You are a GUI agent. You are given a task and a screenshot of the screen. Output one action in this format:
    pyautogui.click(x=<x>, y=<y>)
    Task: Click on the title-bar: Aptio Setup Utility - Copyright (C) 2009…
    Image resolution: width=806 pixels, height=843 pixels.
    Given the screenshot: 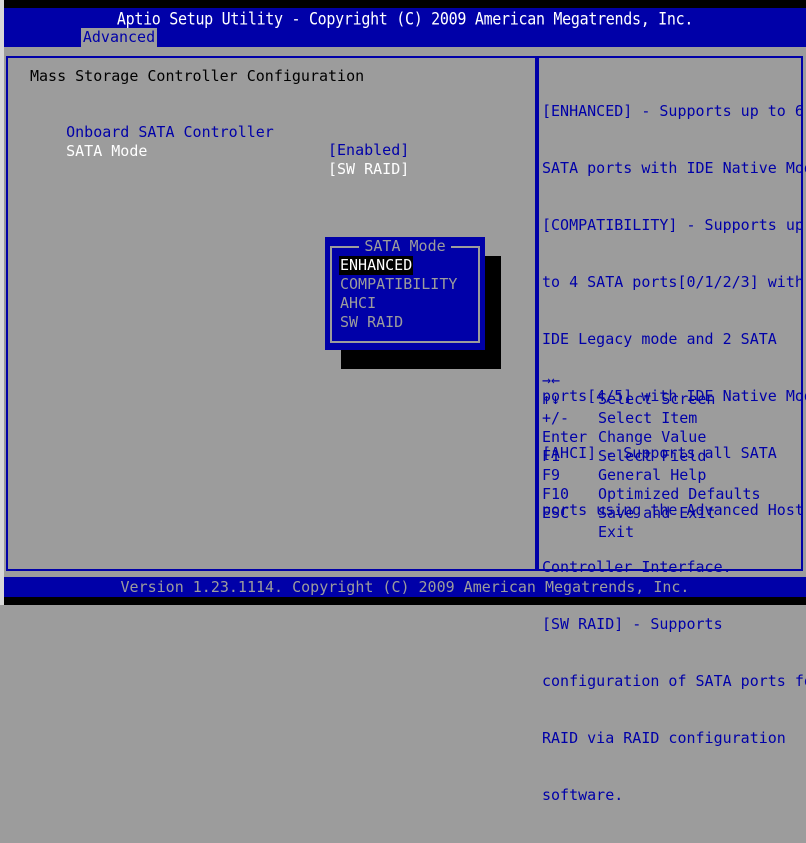 What is the action you would take?
    pyautogui.click(x=405, y=27)
    